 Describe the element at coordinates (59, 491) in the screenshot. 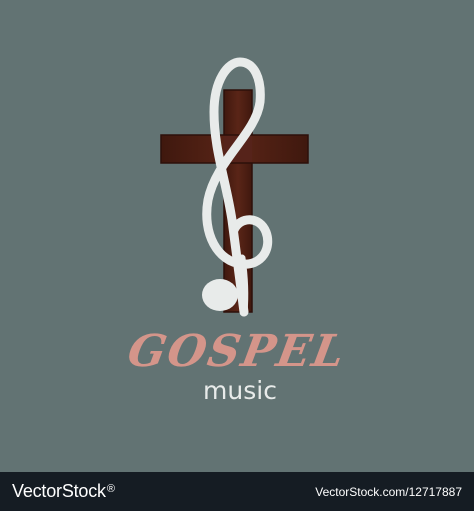

I see `brand-name: VectorStock` at that location.